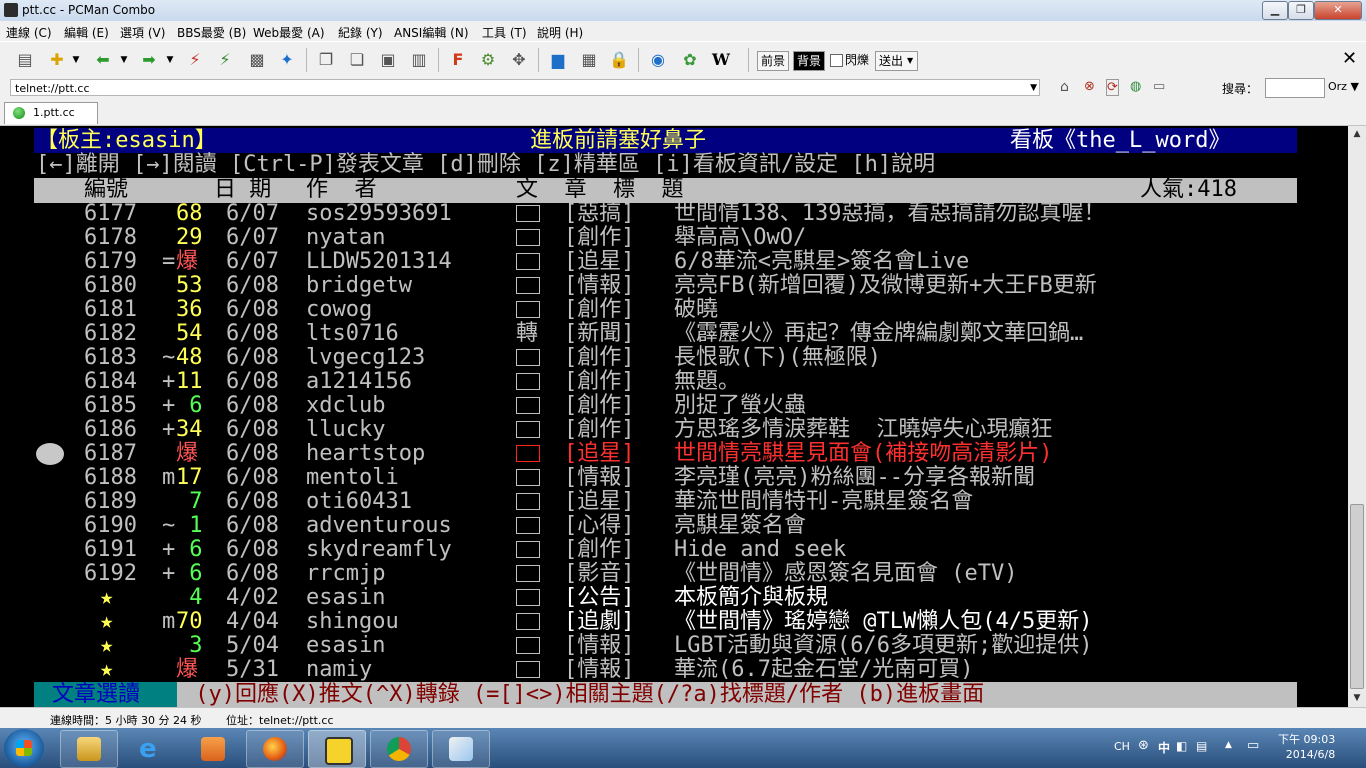 The height and width of the screenshot is (768, 1366). Describe the element at coordinates (1306, 747) in the screenshot. I see `clock: 下午 09:03 2014/6/8` at that location.